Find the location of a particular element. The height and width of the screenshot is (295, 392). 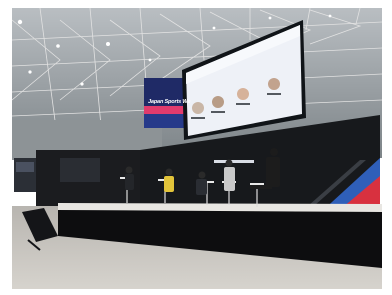

side-monitor is located at coordinates (80, 170).